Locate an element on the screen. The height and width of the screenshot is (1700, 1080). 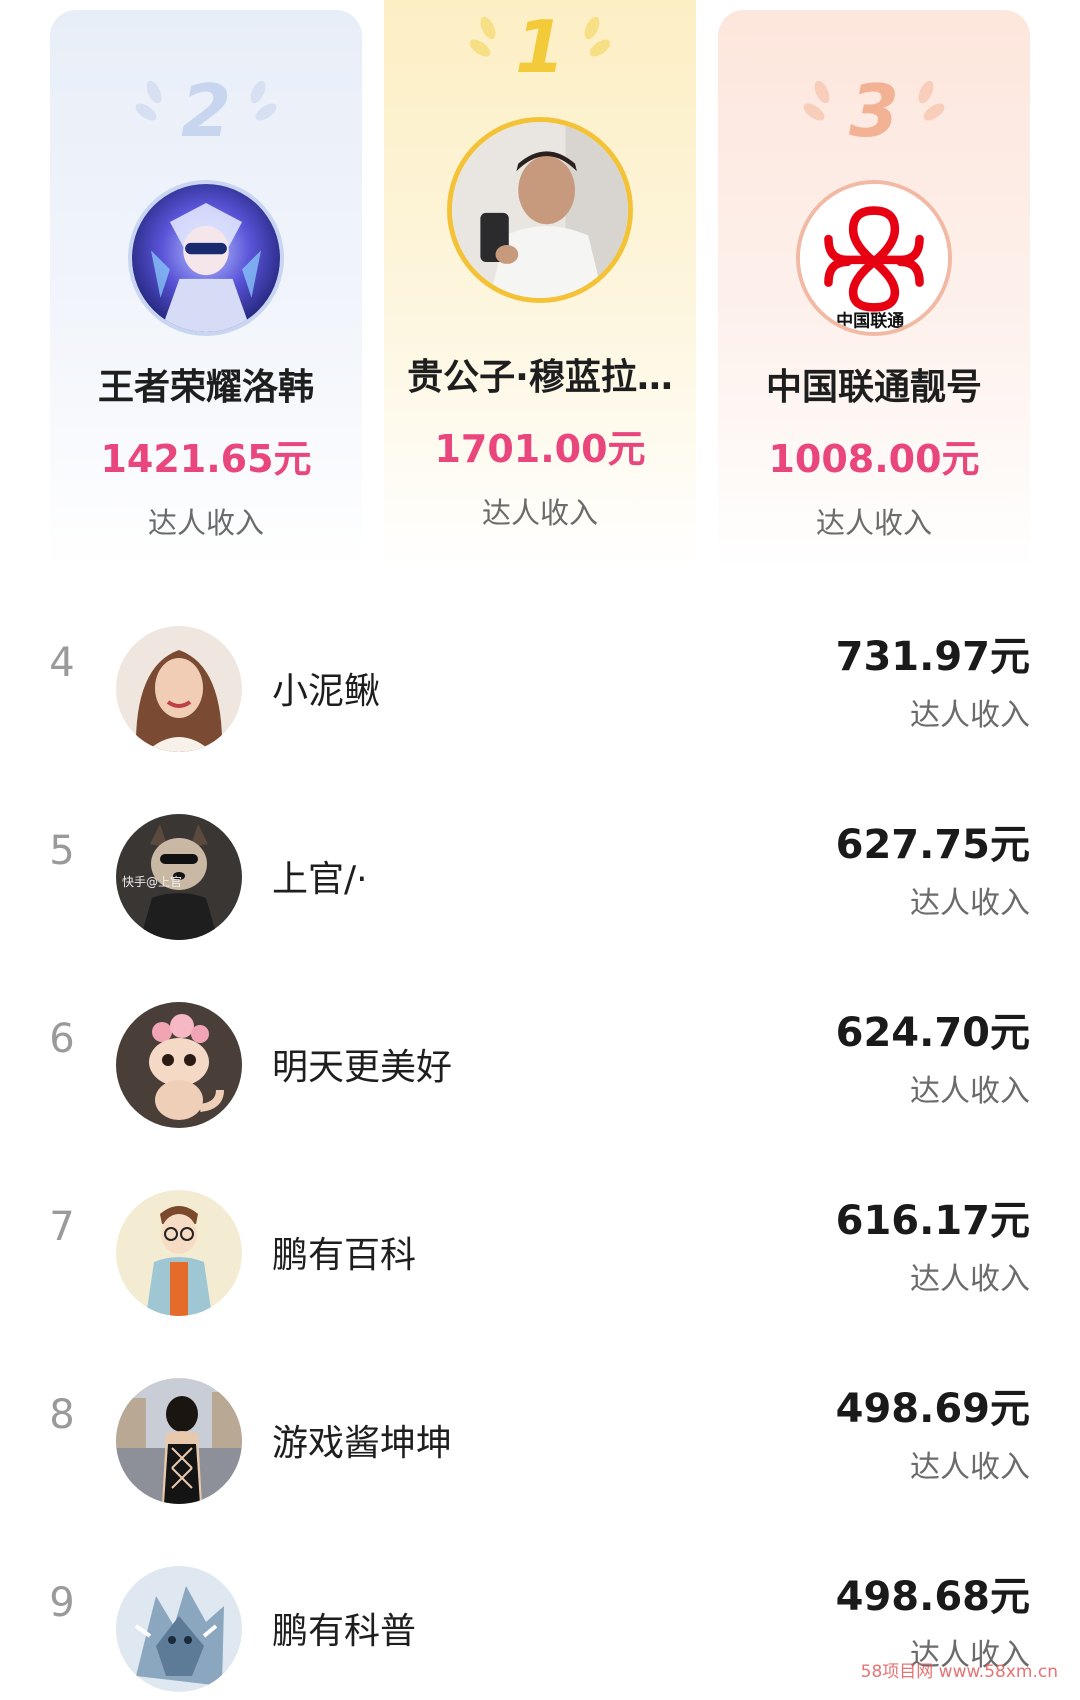
woman-back-avatar-icon is located at coordinates (179, 1441).